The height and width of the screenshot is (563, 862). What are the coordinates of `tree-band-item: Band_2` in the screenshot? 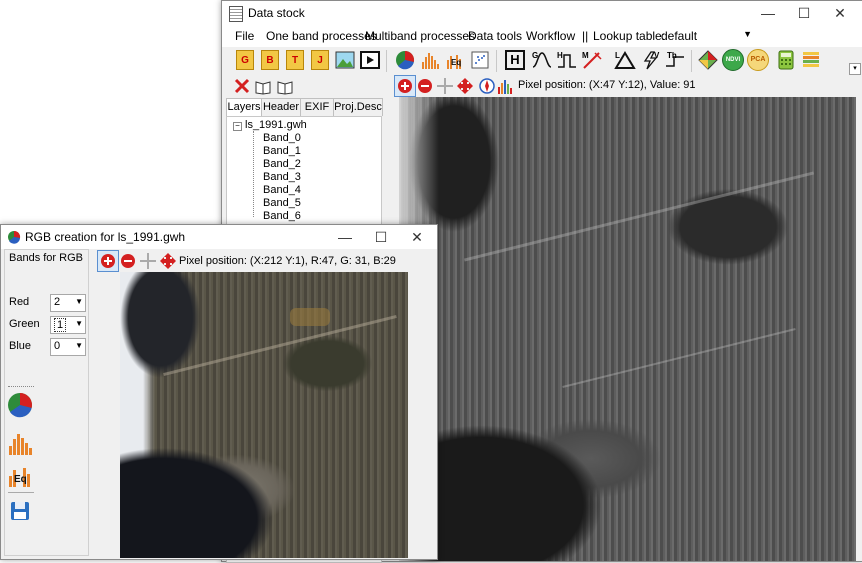 It's located at (282, 164).